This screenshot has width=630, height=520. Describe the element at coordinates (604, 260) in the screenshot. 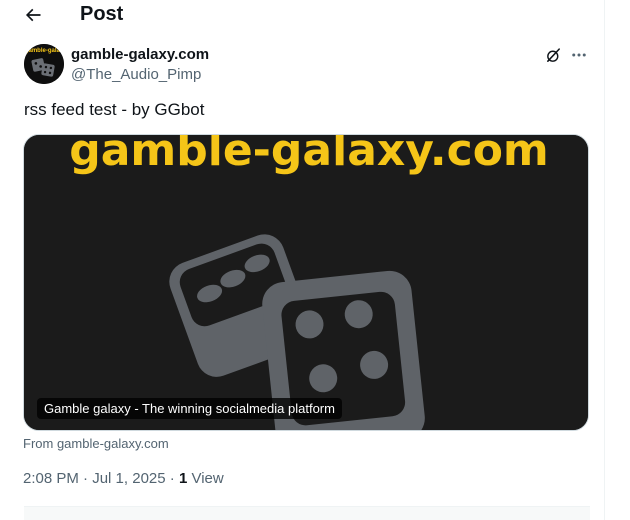

I see `column-border` at that location.